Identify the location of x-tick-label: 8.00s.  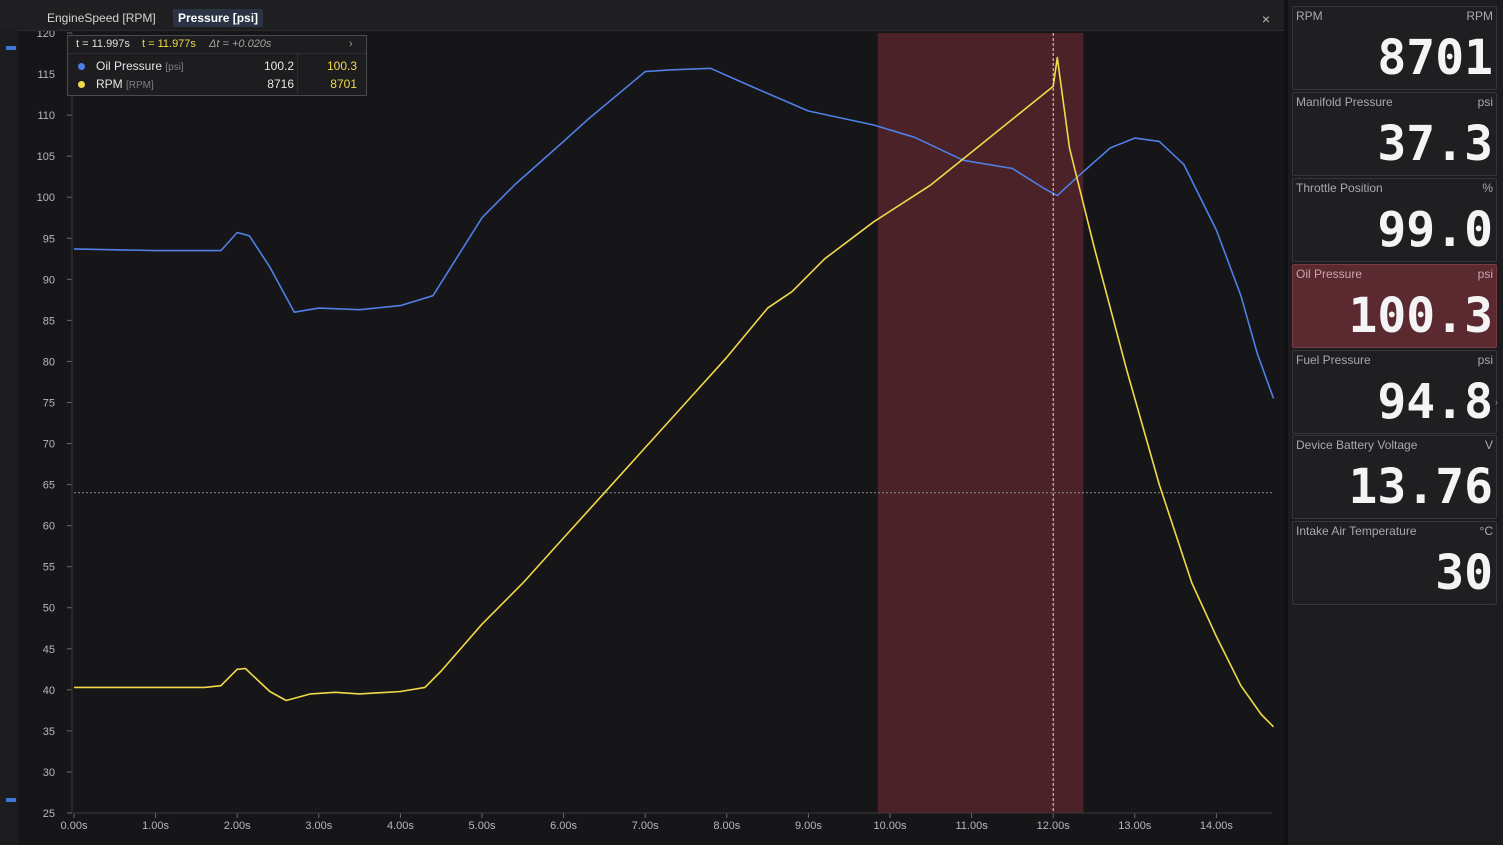
(726, 826).